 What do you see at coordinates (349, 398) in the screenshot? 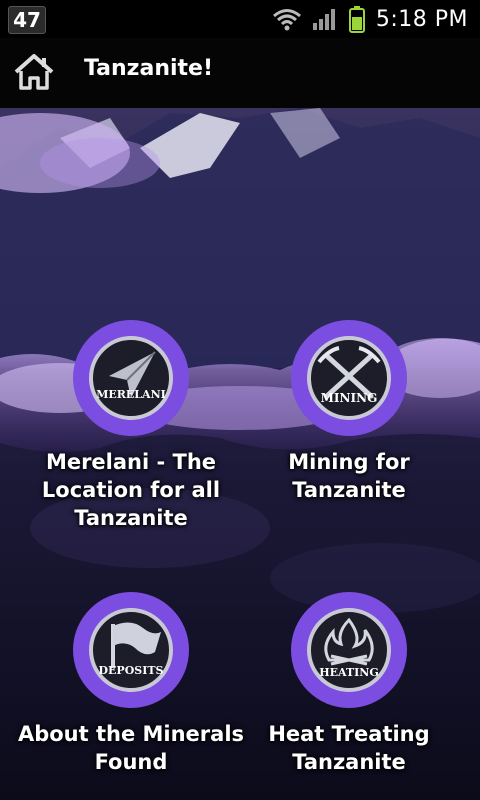
I see `emblem-text-mining: MINING` at bounding box center [349, 398].